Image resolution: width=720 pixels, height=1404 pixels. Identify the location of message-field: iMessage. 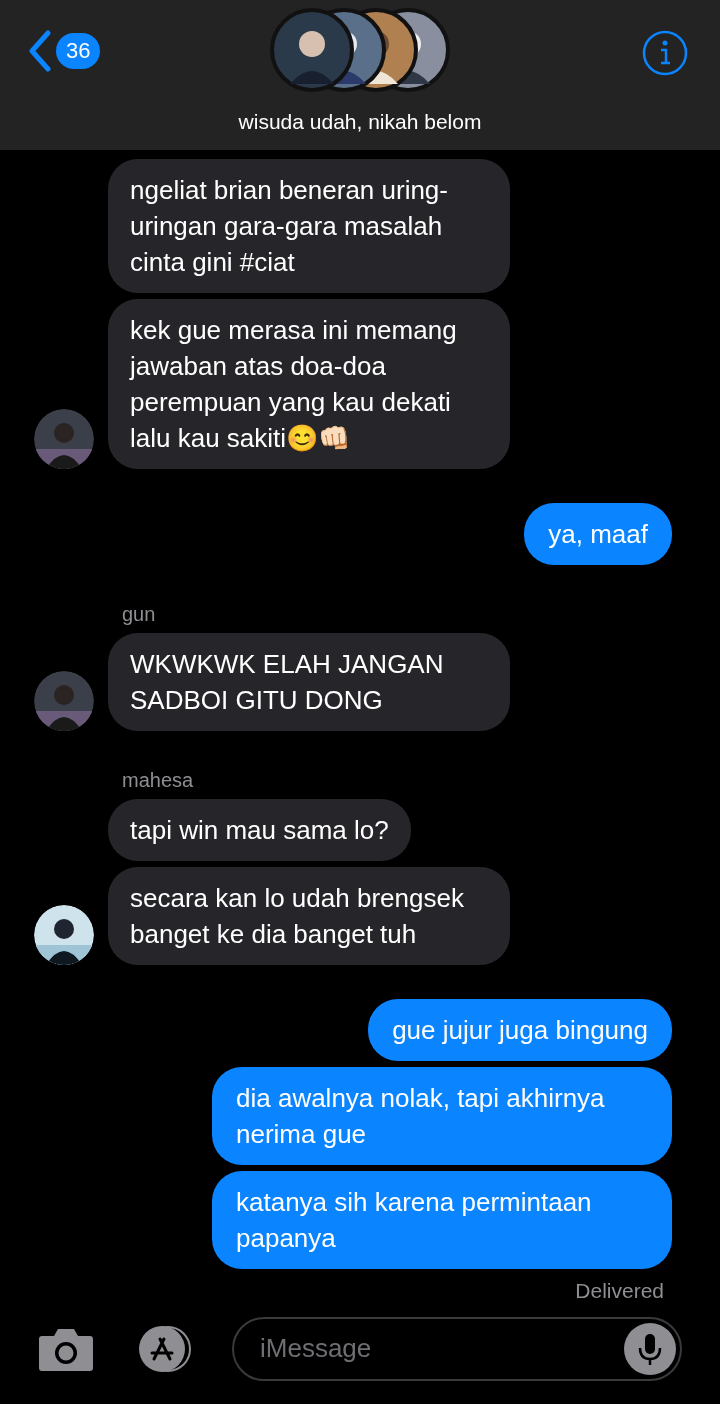
(442, 1348).